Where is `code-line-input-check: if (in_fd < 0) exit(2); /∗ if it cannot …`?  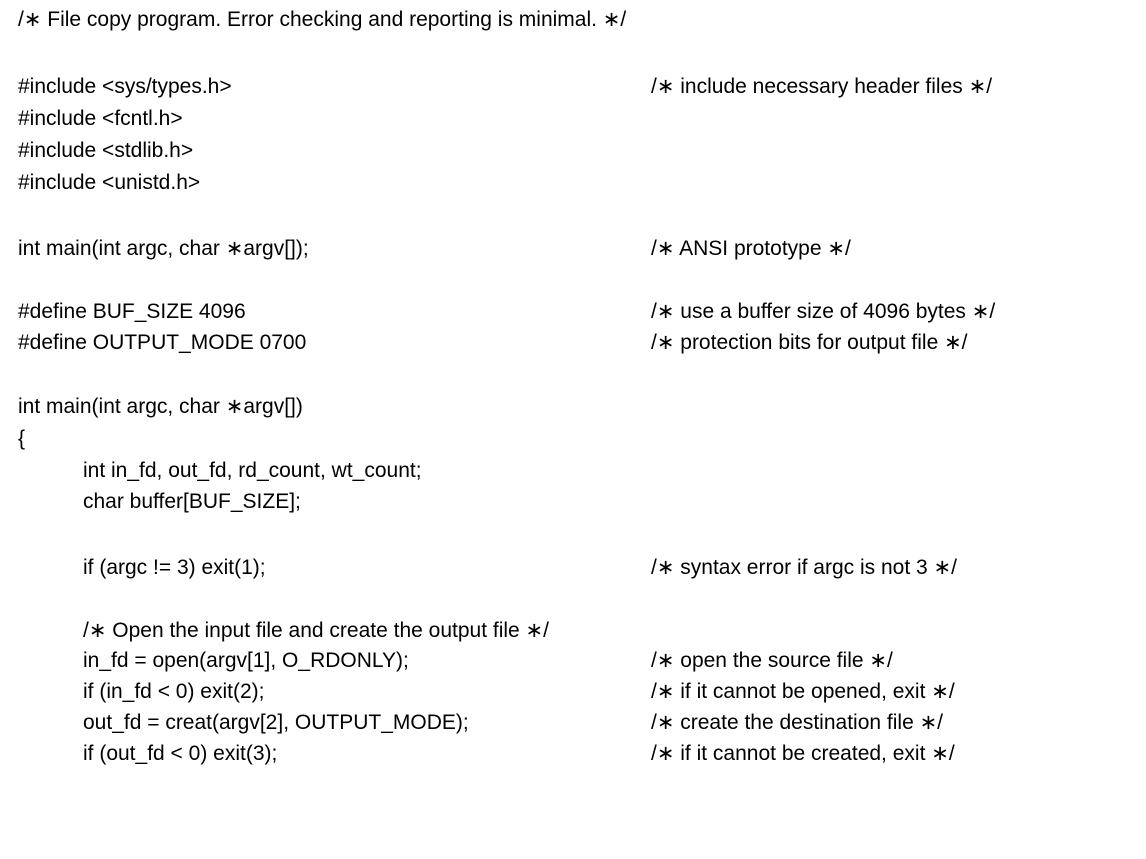 code-line-input-check: if (in_fd < 0) exit(2); /∗ if it cannot … is located at coordinates (573, 692).